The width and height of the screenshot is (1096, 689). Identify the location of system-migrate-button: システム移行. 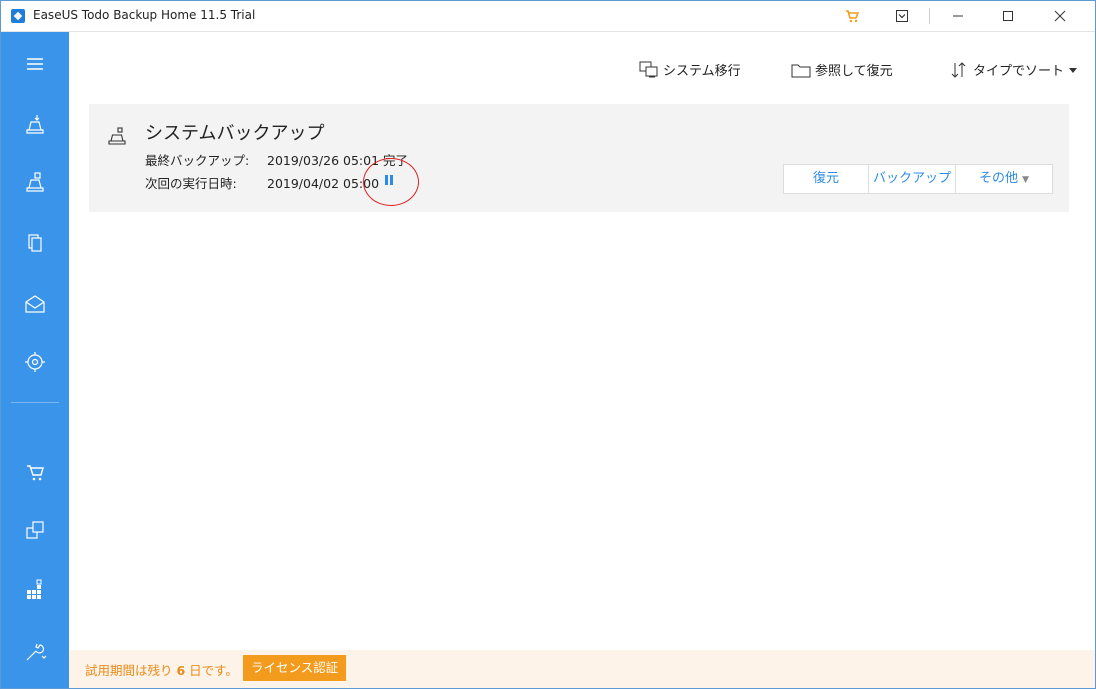
(690, 69).